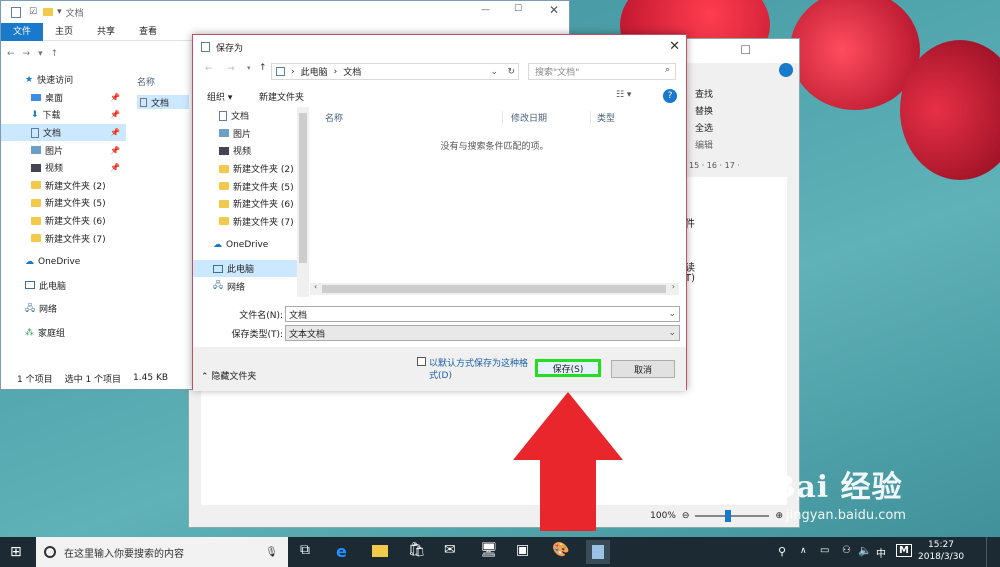 This screenshot has height=567, width=1000. What do you see at coordinates (63, 98) in the screenshot?
I see `sidebar-item-desktop: 桌面 📌` at bounding box center [63, 98].